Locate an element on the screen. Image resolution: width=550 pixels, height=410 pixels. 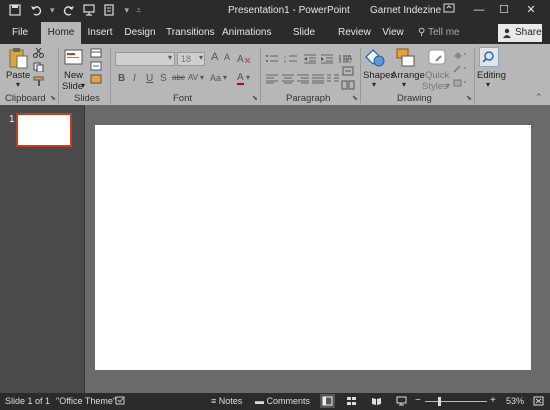
font-color-button: A is located at coordinates (240, 79).